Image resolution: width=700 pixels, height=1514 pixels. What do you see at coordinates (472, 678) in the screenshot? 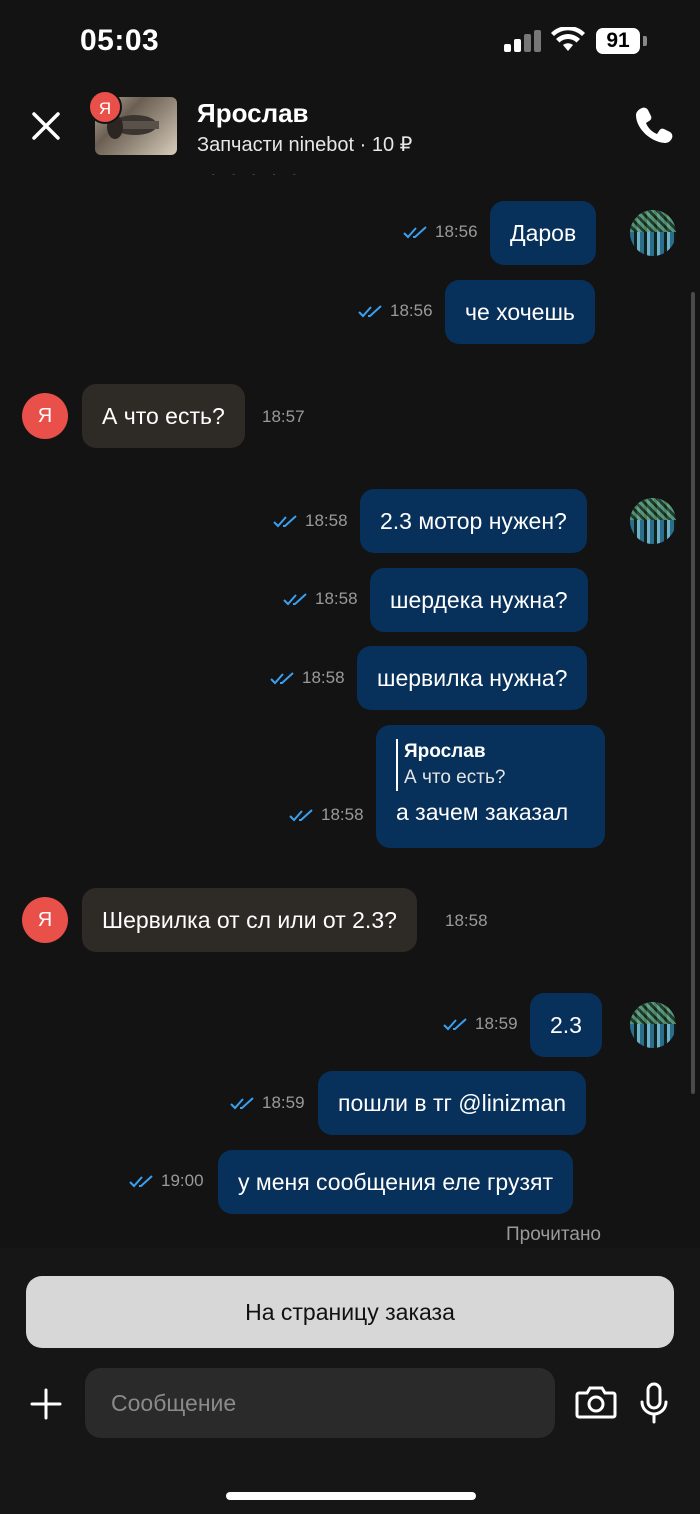
I see `outgoing-message: шервилка нужна?` at bounding box center [472, 678].